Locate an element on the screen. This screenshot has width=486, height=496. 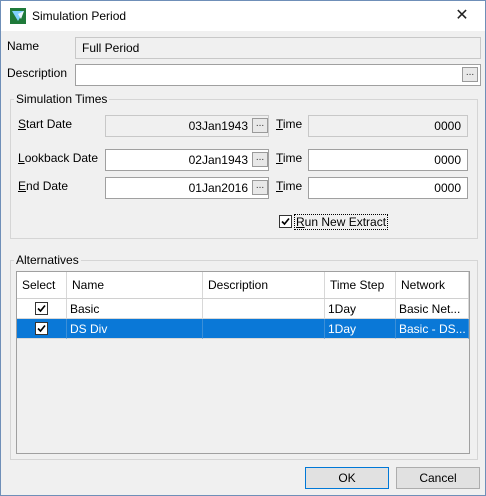
row-name-cell: DS Div is located at coordinates (135, 329).